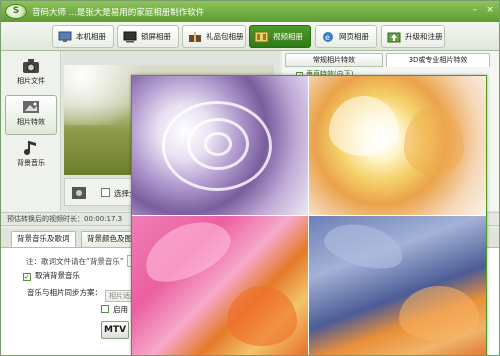 Image resolution: width=500 pixels, height=356 pixels. Describe the element at coordinates (354, 36) in the screenshot. I see `tab-label: 网页相册` at that location.